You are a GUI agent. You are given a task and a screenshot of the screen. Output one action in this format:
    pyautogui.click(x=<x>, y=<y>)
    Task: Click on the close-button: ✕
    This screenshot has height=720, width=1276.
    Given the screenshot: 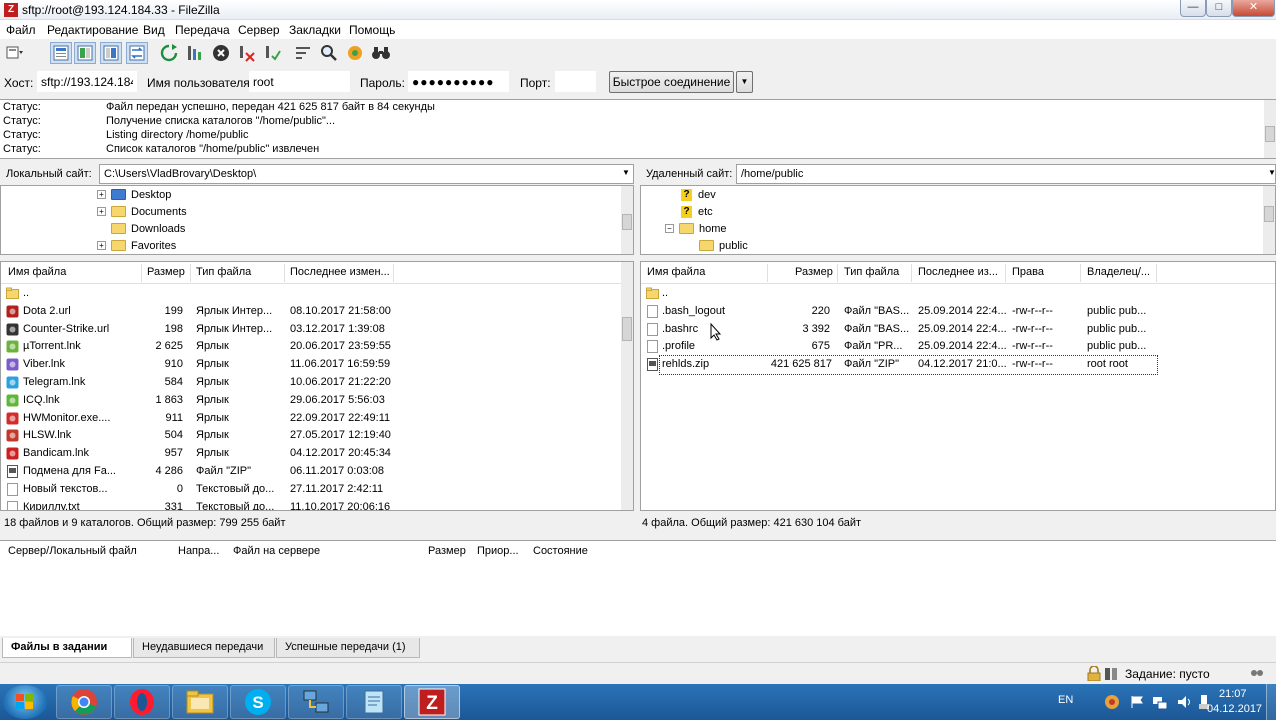 What is the action you would take?
    pyautogui.click(x=1253, y=8)
    